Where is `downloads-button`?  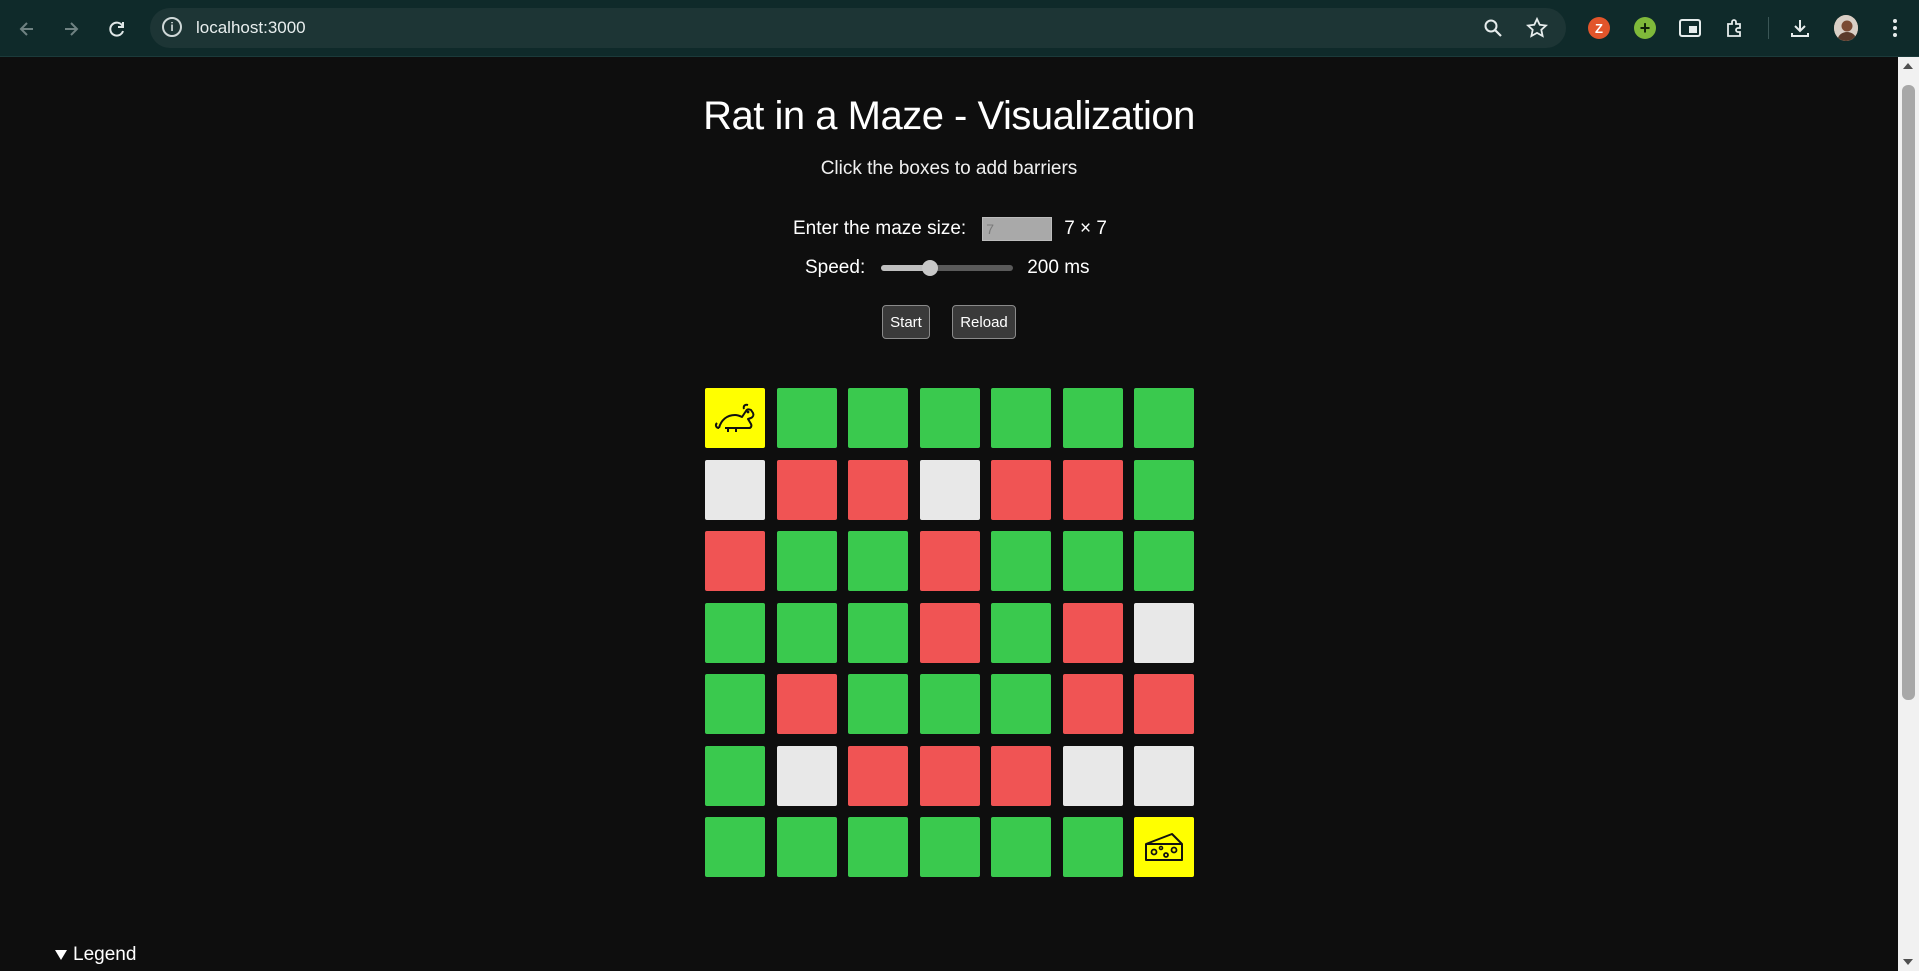 downloads-button is located at coordinates (1800, 28).